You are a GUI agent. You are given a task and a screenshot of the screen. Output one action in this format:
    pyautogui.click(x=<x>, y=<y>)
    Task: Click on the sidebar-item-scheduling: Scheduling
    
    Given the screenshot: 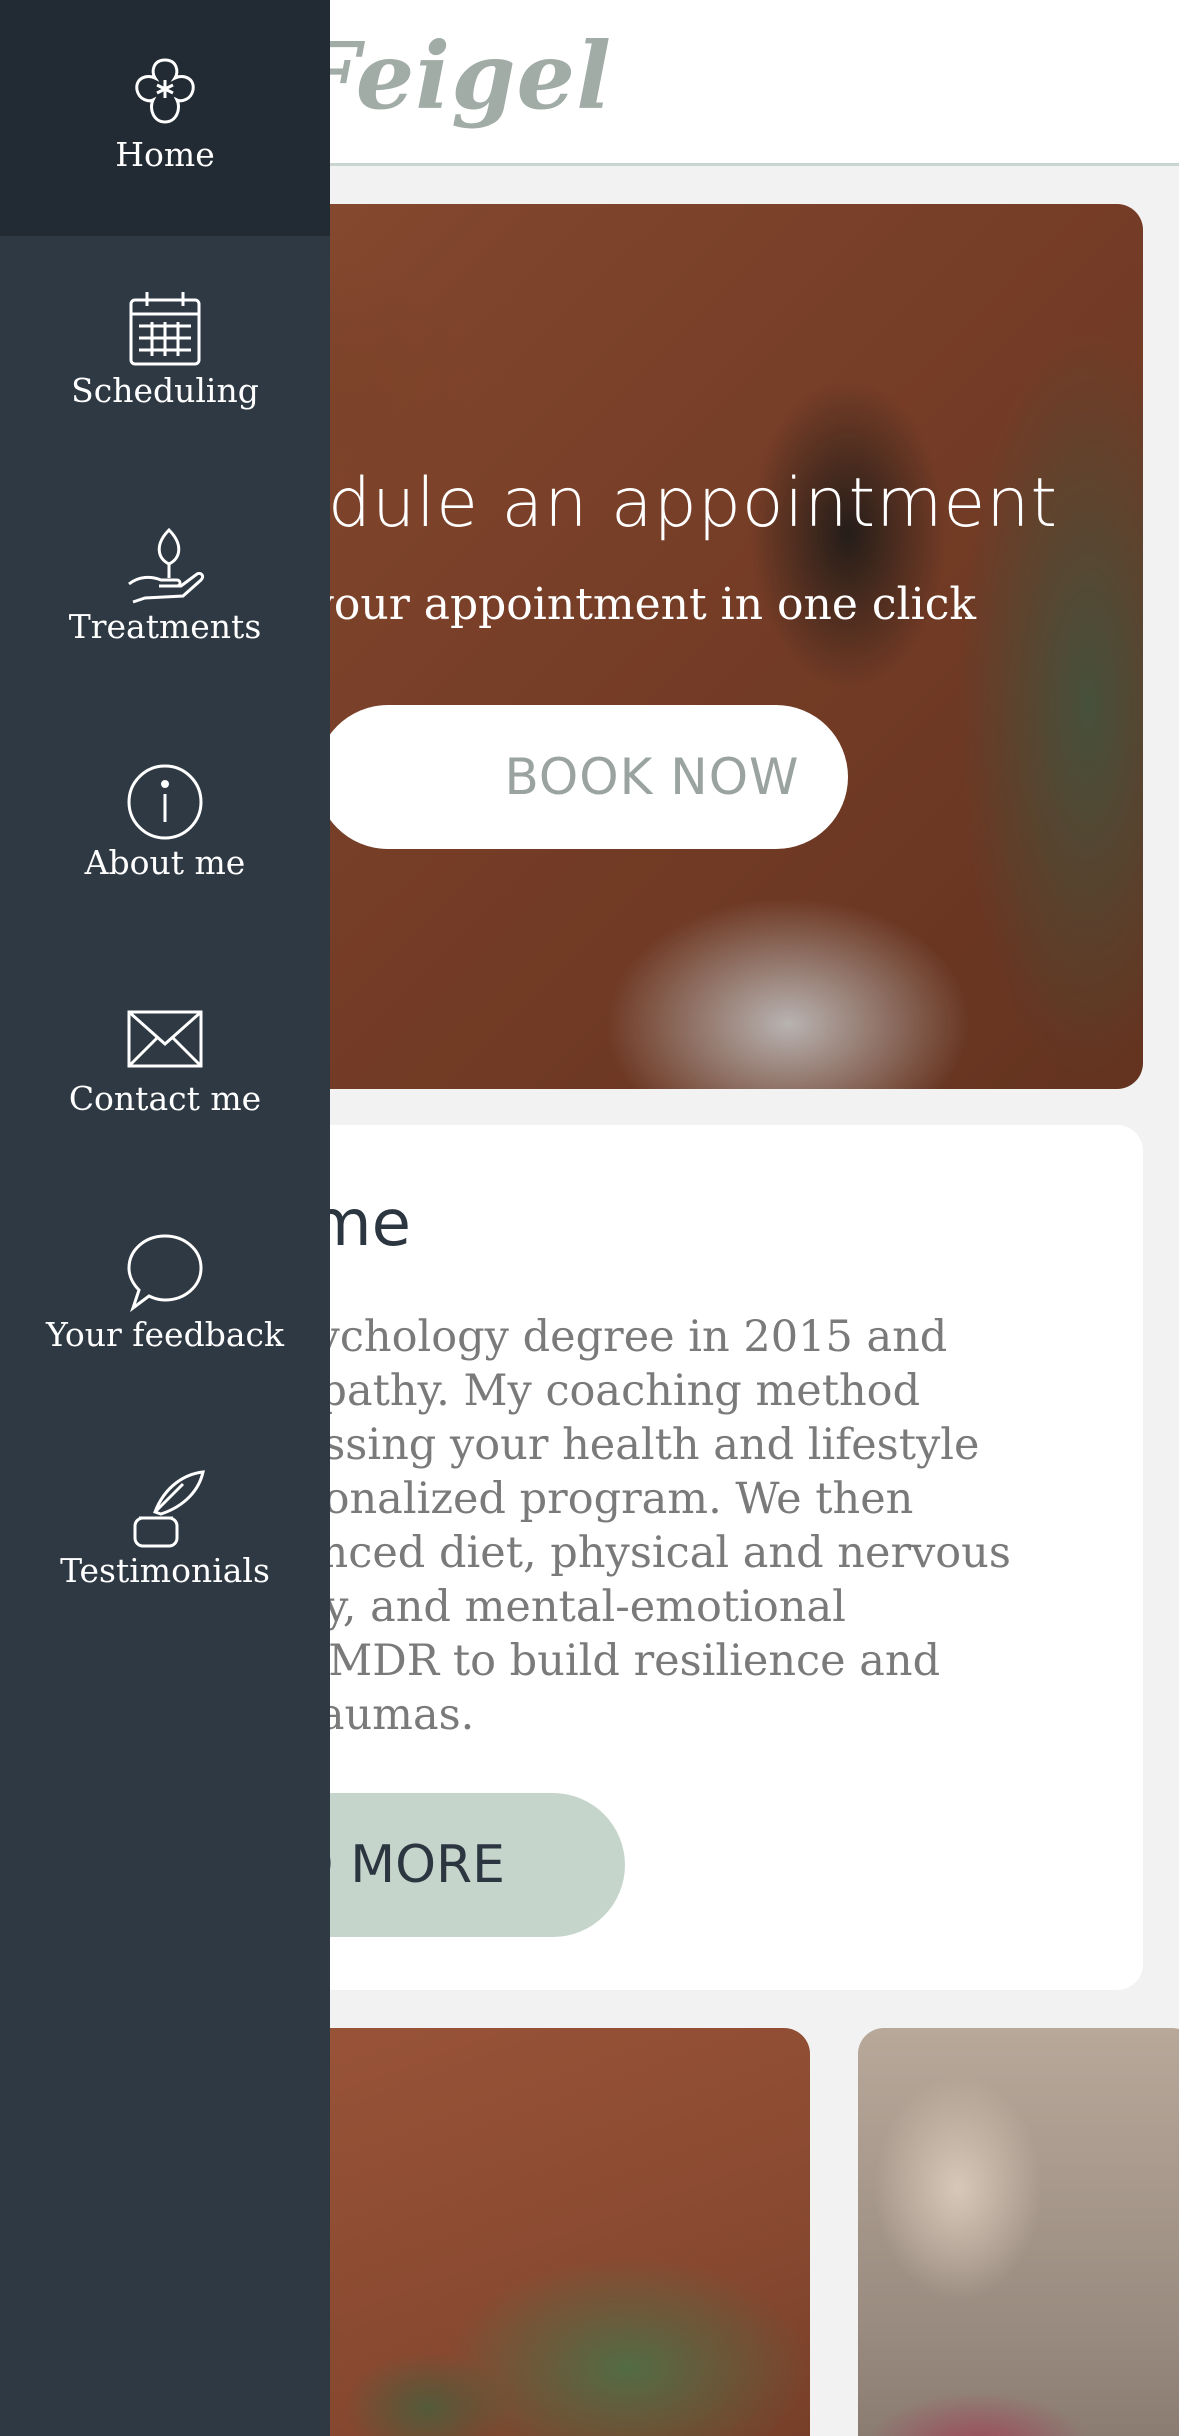 What is the action you would take?
    pyautogui.click(x=165, y=354)
    